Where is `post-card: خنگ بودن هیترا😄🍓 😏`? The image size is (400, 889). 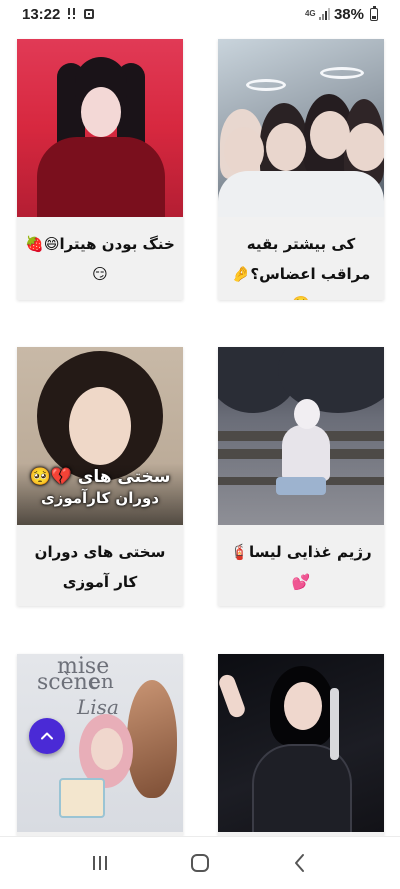
post-card: خنگ بودن هیترا😄🍓 😏 is located at coordinates (100, 169).